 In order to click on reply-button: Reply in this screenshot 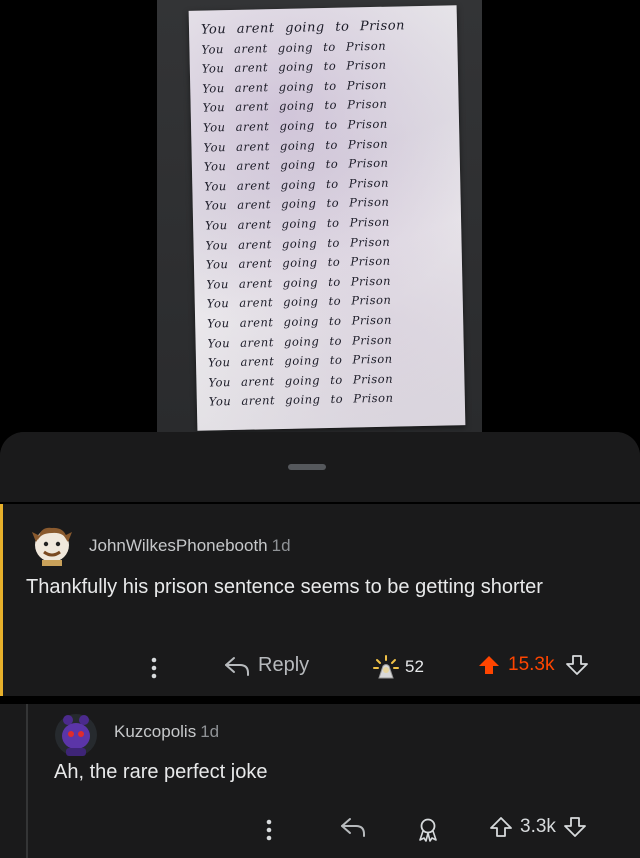, I will do `click(266, 665)`.